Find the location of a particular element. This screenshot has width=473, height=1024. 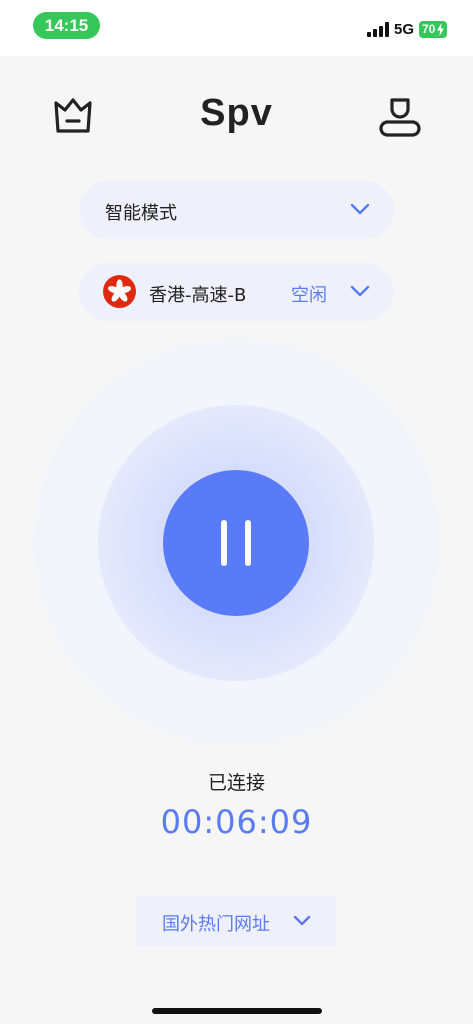

connection-status: 已连接 is located at coordinates (236, 783).